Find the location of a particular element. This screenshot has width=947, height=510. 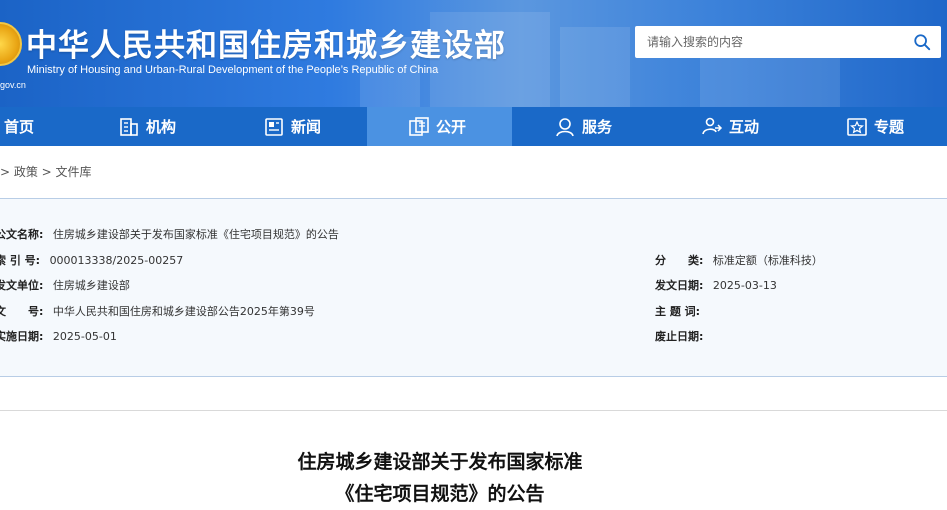

disclosure-icon is located at coordinates (419, 126).